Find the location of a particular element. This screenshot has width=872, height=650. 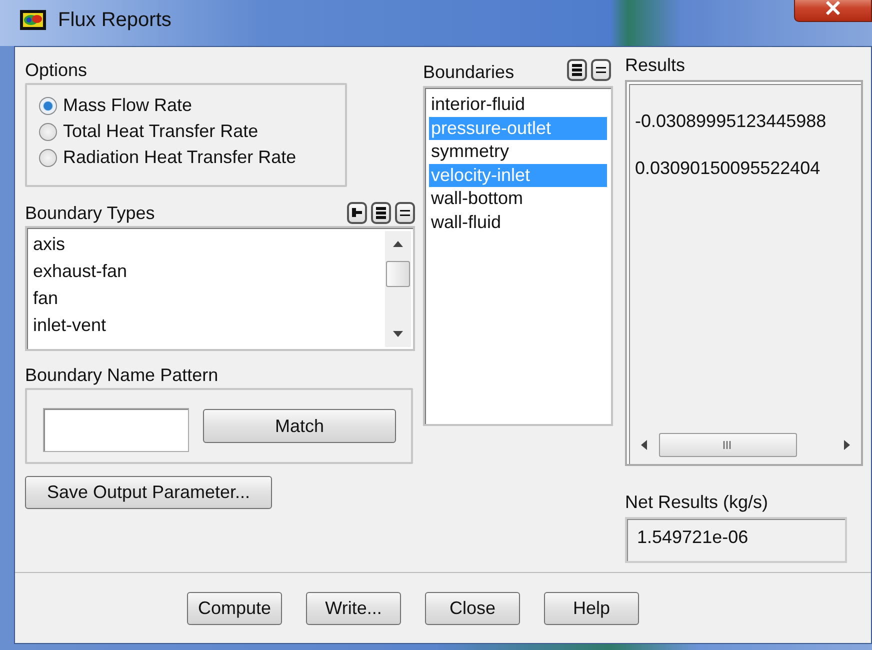

grip-icon is located at coordinates (728, 445).